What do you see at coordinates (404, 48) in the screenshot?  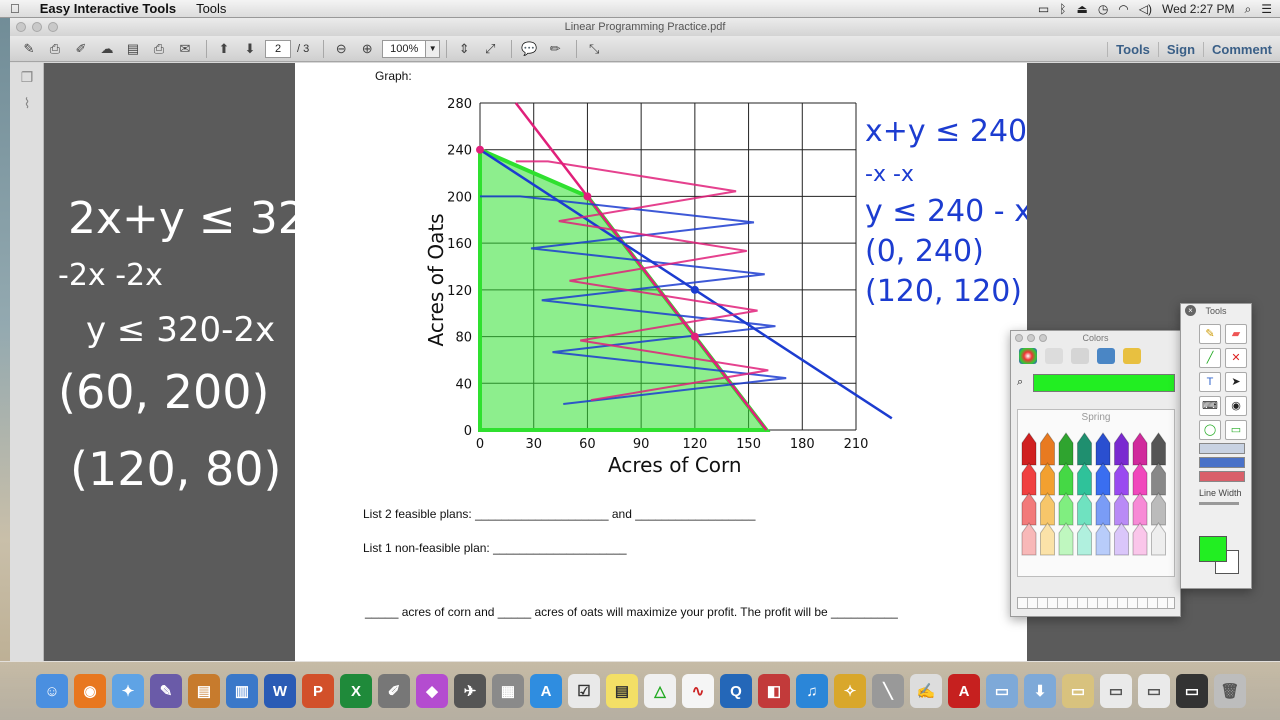 I see `zoom-input: 100%` at bounding box center [404, 48].